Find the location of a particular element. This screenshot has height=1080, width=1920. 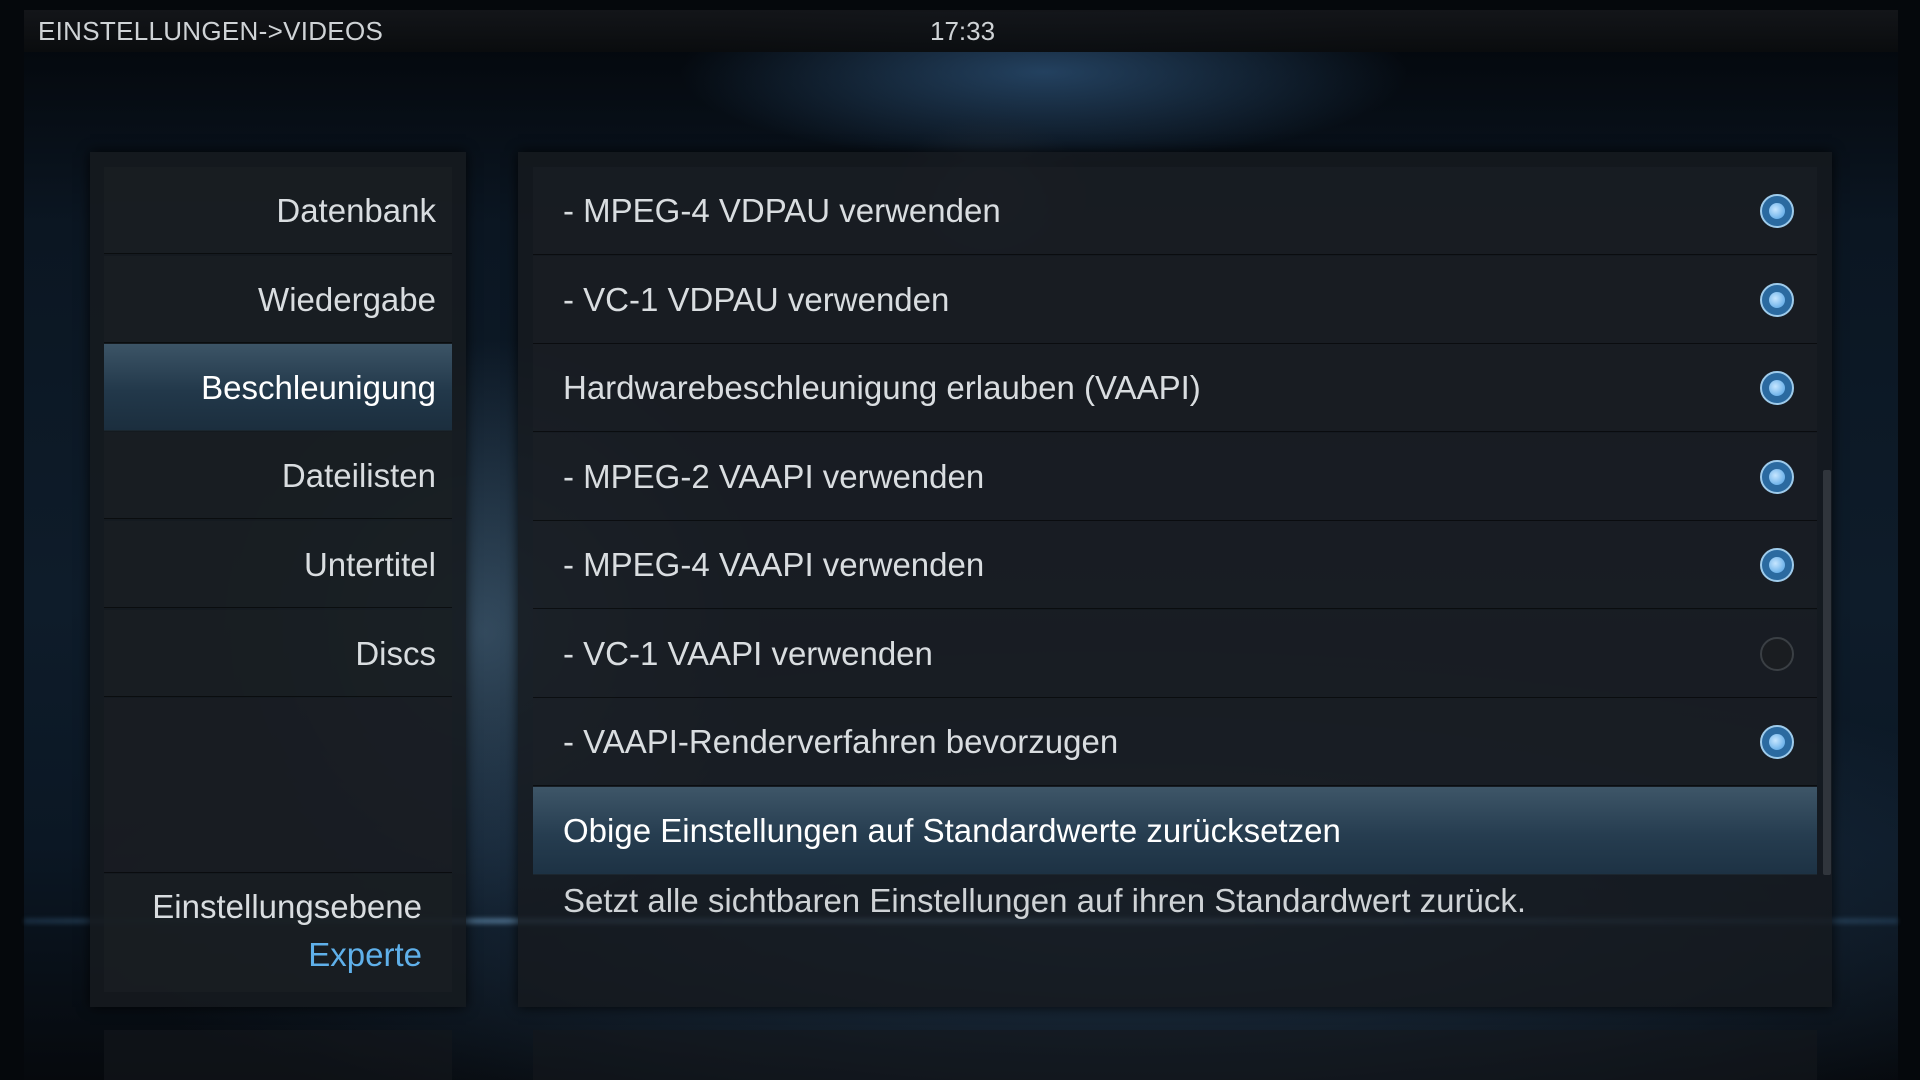

sidebar-item-datenbank: Datenbank is located at coordinates (278, 210).